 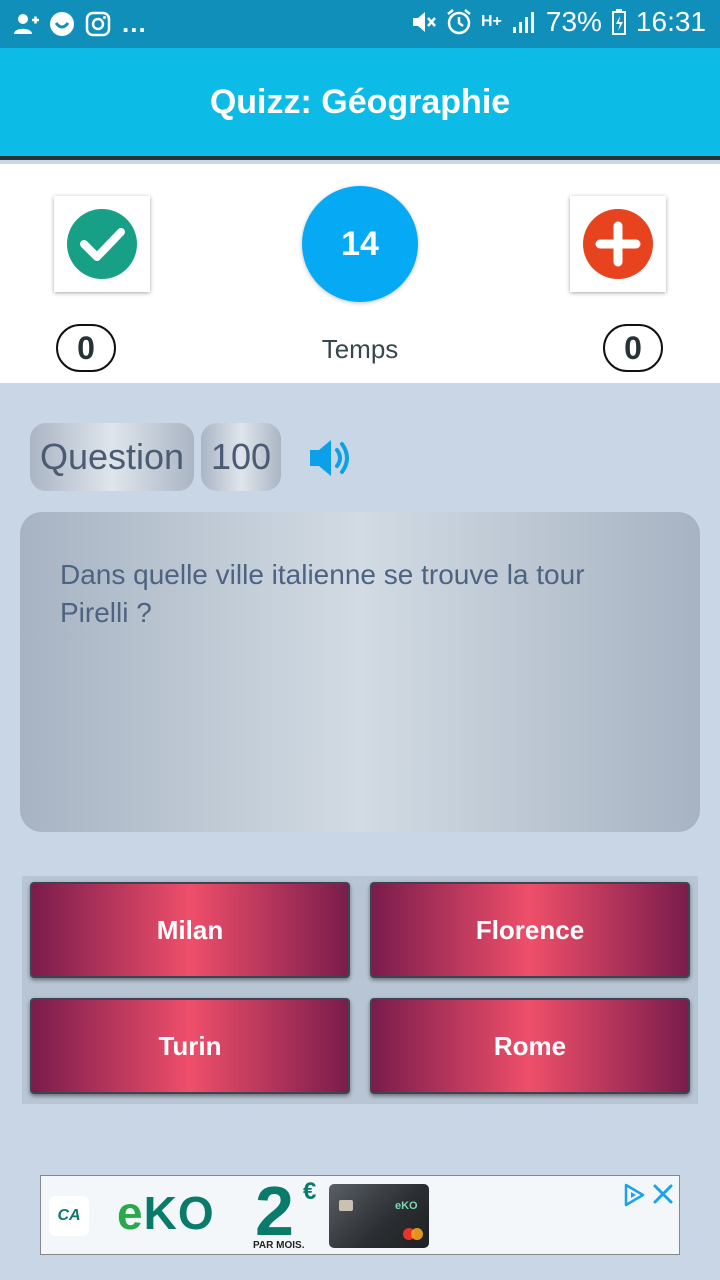 What do you see at coordinates (360, 244) in the screenshot?
I see `timer-circle: 14` at bounding box center [360, 244].